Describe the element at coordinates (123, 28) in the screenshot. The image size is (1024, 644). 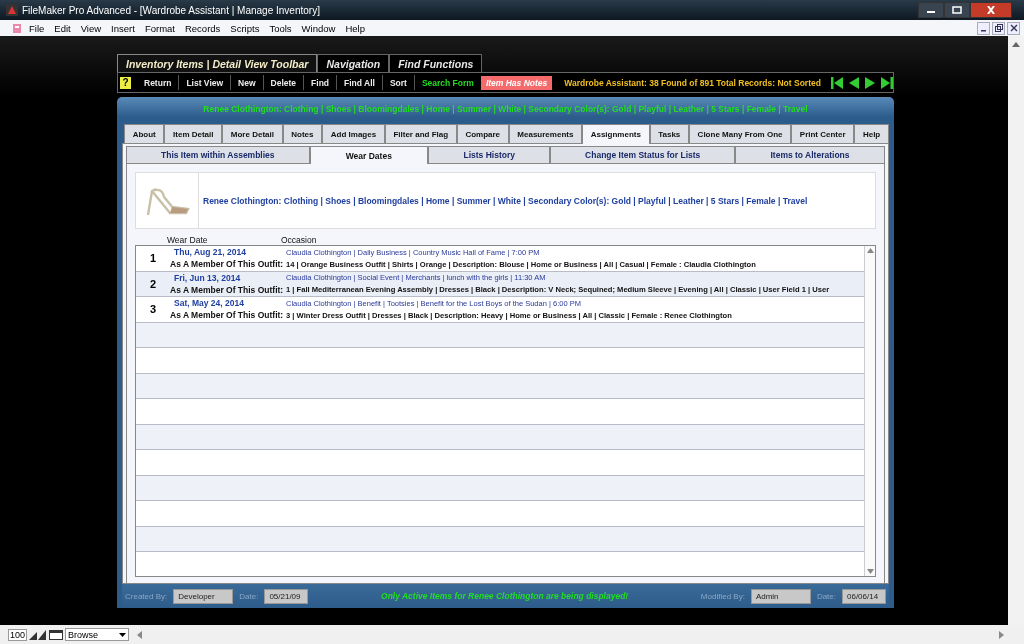
I see `menu-item: Insert` at that location.